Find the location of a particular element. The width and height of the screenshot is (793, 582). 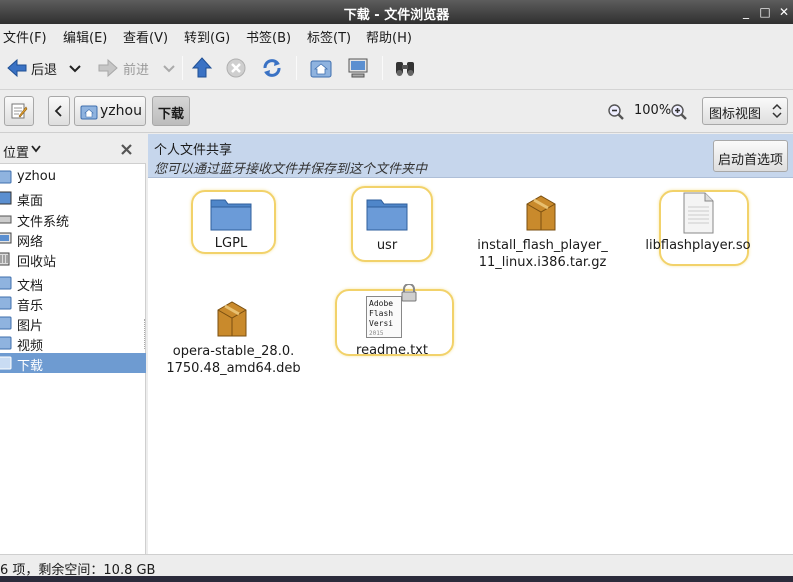

document-icon is located at coordinates (698, 213).